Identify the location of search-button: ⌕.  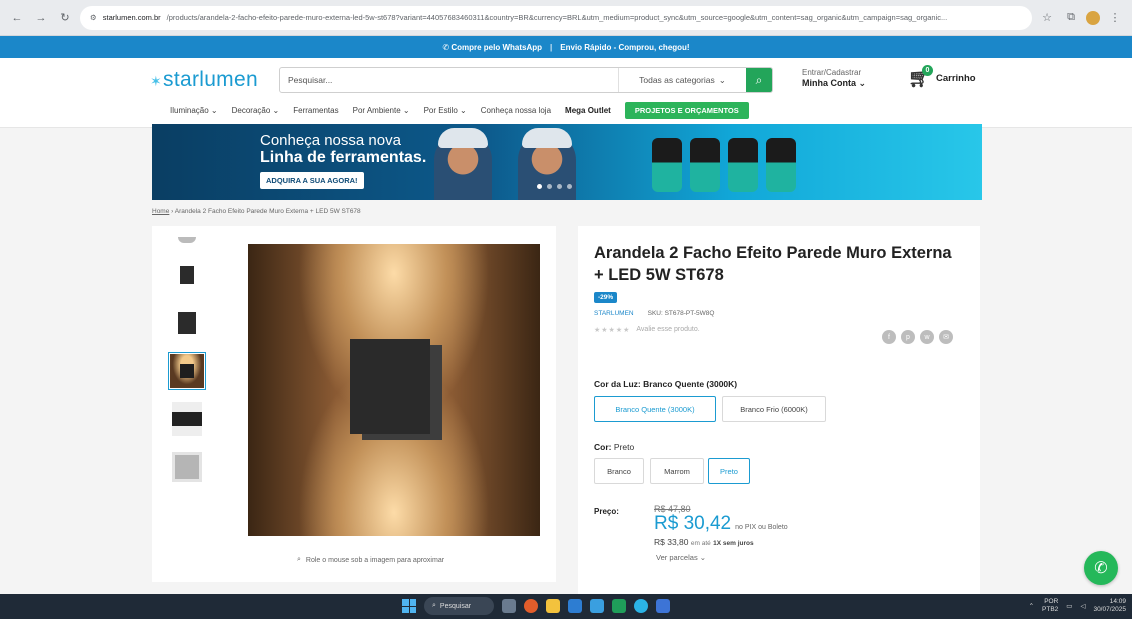
(759, 80).